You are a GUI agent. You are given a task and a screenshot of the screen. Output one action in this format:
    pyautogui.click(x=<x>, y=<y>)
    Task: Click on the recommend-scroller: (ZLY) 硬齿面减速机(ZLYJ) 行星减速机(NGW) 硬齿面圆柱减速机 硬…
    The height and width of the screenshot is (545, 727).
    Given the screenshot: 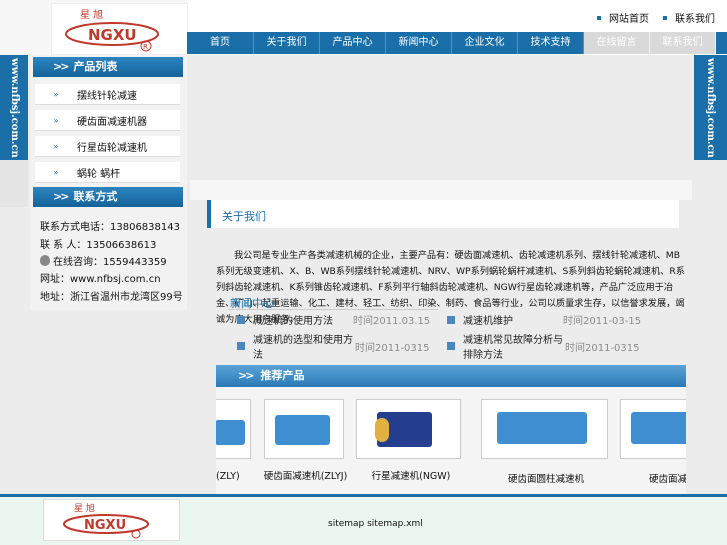 What is the action you would take?
    pyautogui.click(x=451, y=440)
    